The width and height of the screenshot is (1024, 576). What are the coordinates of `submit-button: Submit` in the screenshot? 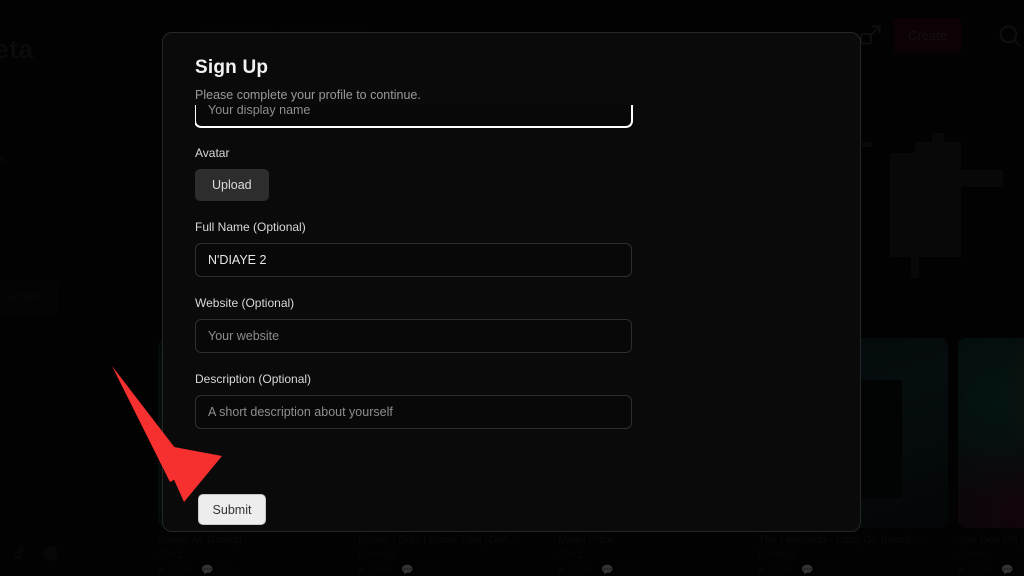 It's located at (232, 509).